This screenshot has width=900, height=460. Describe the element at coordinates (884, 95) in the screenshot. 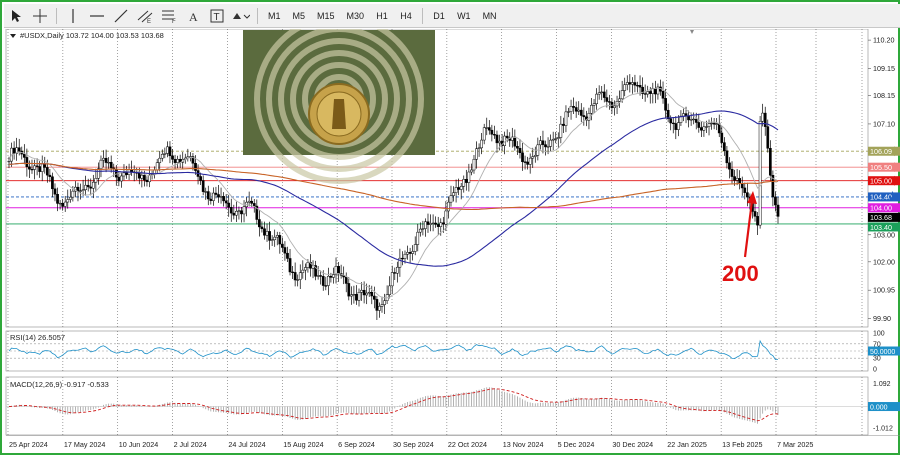

I see `y-tick-label: 108.15` at that location.